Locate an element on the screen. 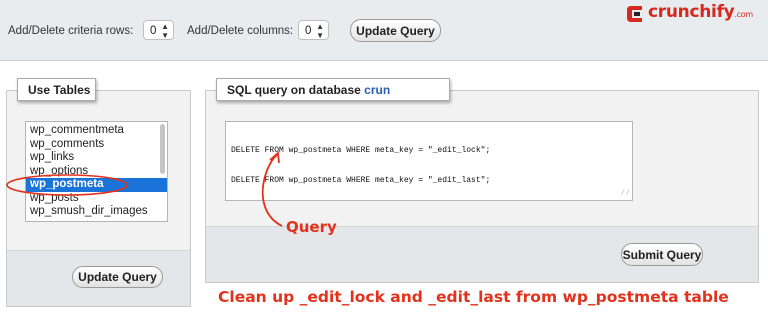 The image size is (768, 313). annotation-overlay is located at coordinates (144, 189).